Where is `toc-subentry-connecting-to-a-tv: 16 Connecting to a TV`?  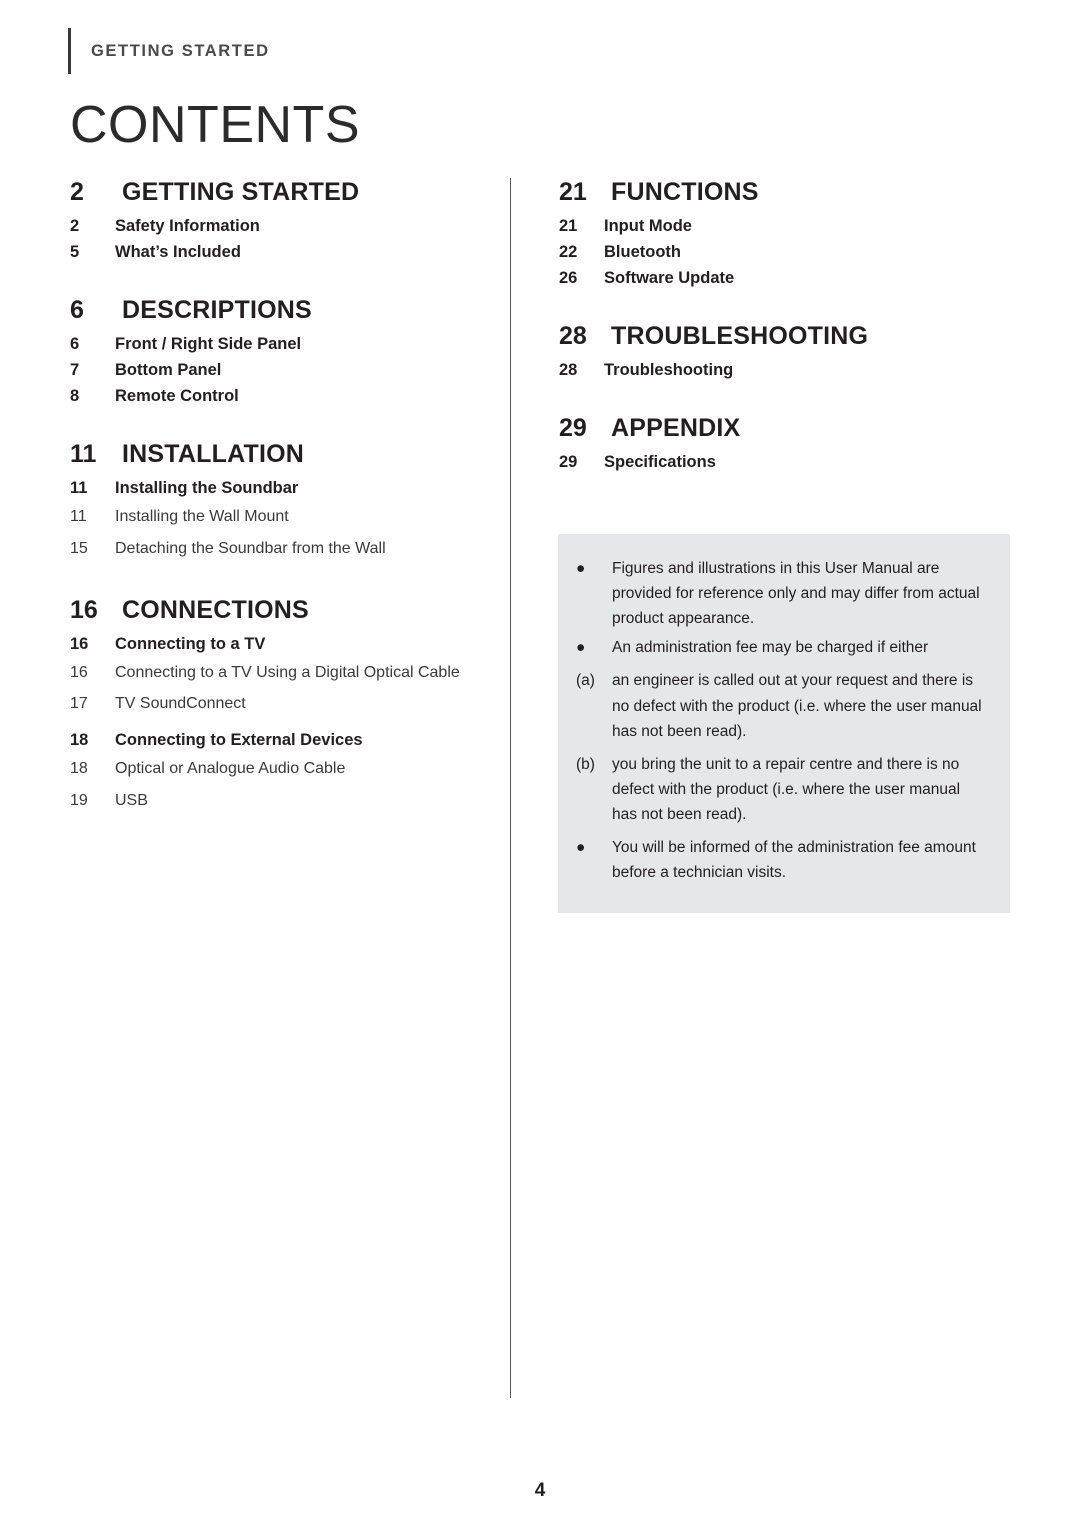
toc-subentry-connecting-to-a-tv: 16 Connecting to a TV is located at coordinates (285, 644).